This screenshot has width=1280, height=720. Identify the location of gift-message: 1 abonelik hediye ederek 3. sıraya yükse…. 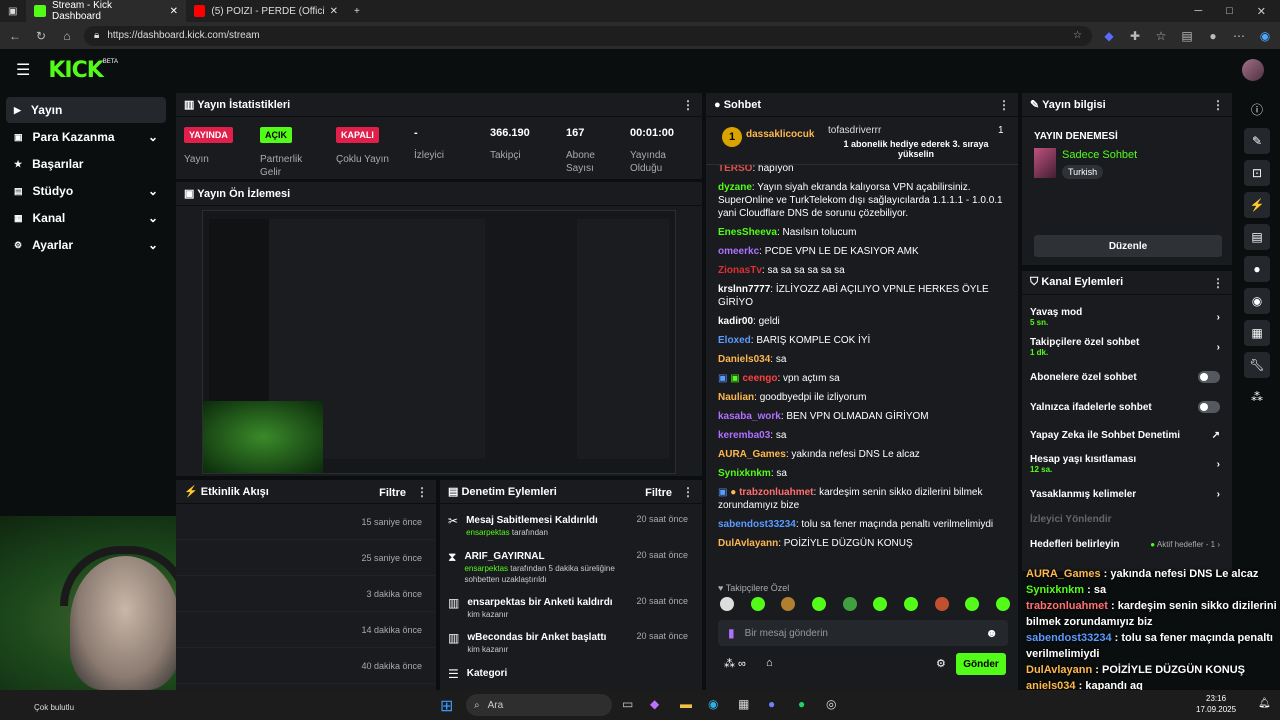
(916, 149).